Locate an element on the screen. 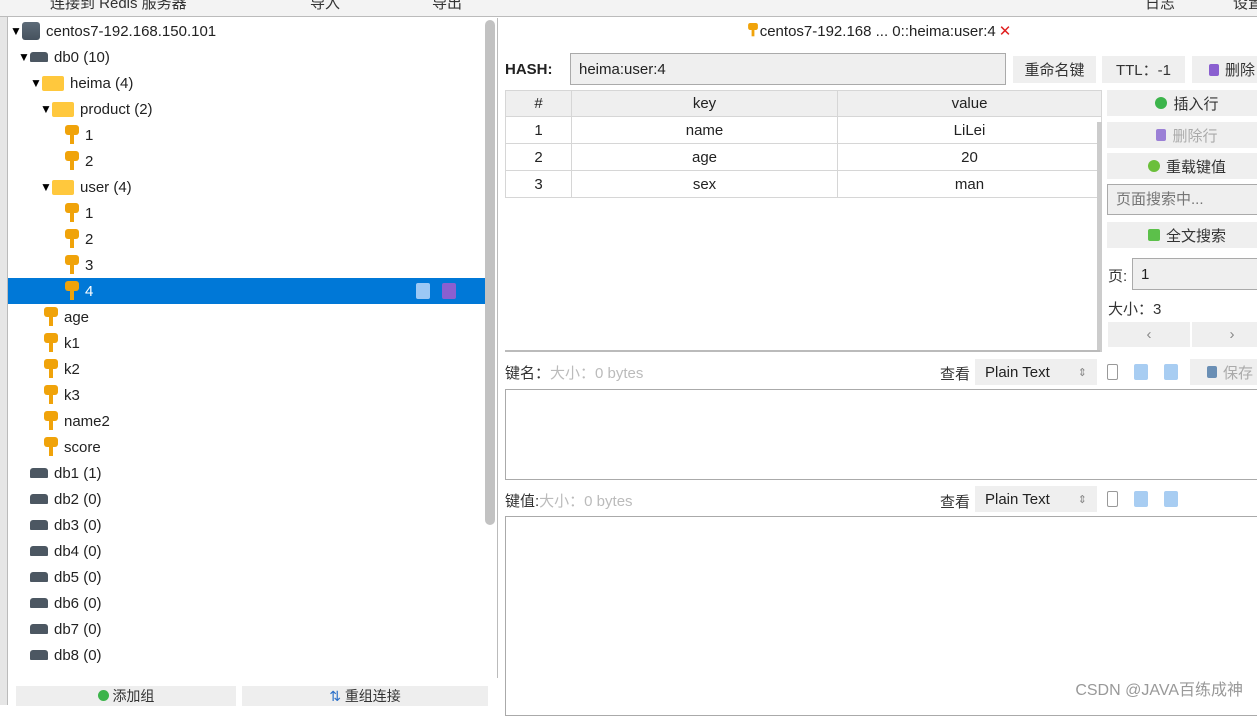 The image size is (1257, 716). tree-item-key: 4 is located at coordinates (247, 291).